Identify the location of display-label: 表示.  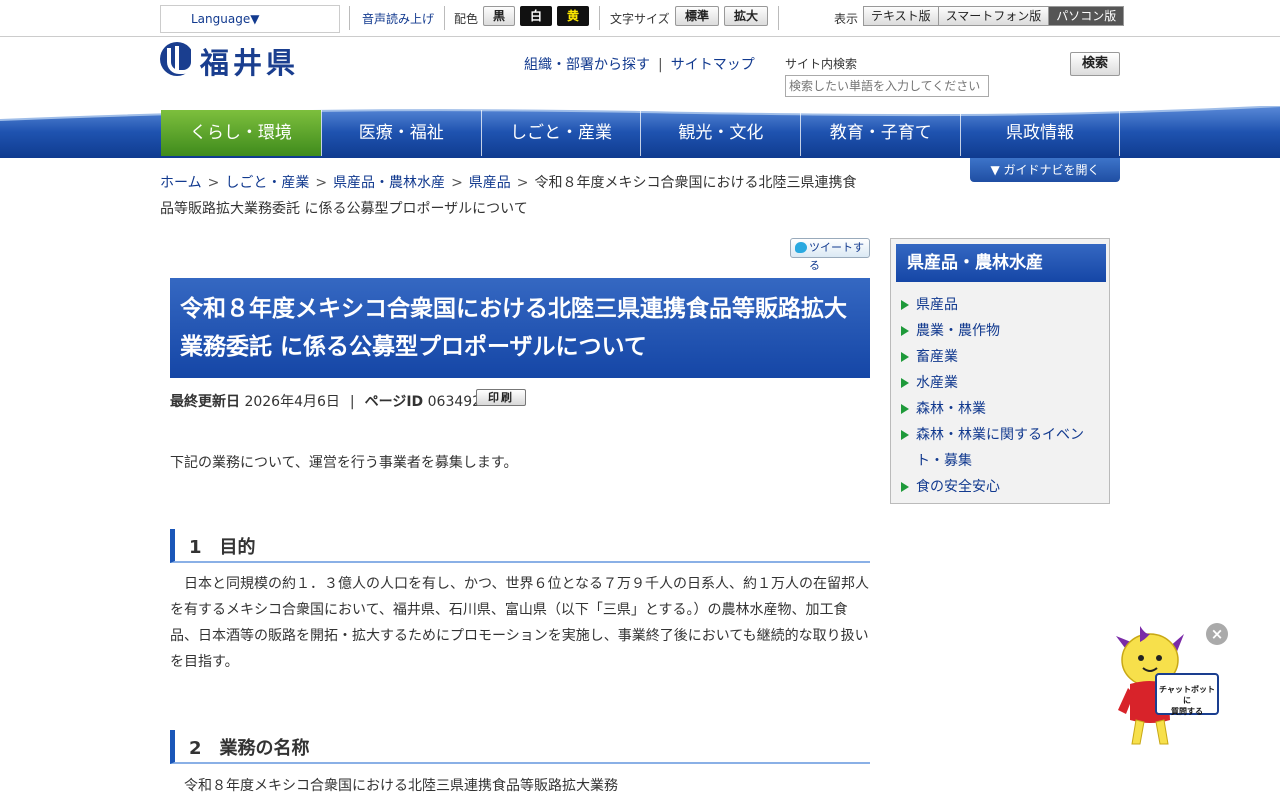
(846, 19).